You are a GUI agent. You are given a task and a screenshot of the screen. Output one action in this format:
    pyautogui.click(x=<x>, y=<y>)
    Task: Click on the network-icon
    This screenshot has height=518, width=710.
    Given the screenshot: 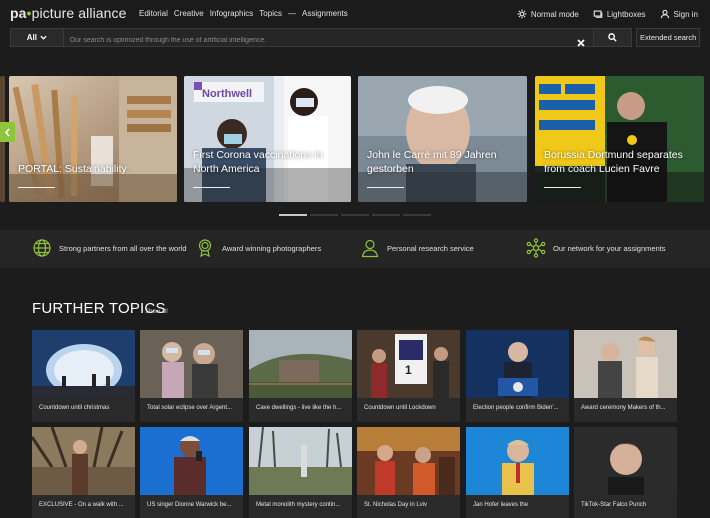 What is the action you would take?
    pyautogui.click(x=536, y=248)
    